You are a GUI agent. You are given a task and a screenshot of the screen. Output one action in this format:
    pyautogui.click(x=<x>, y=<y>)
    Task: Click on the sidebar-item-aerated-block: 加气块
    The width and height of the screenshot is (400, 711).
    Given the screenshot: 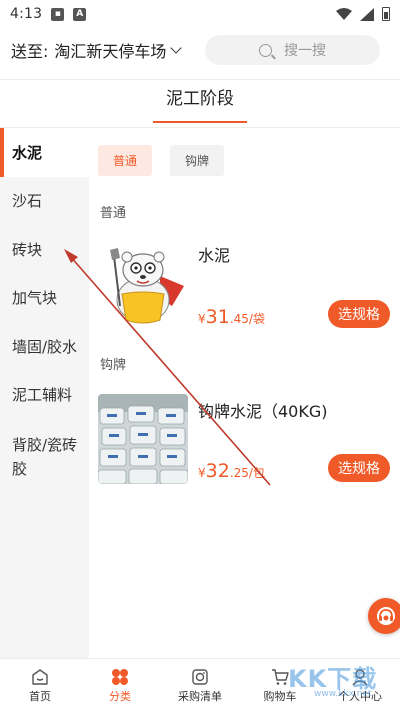 What is the action you would take?
    pyautogui.click(x=44, y=298)
    